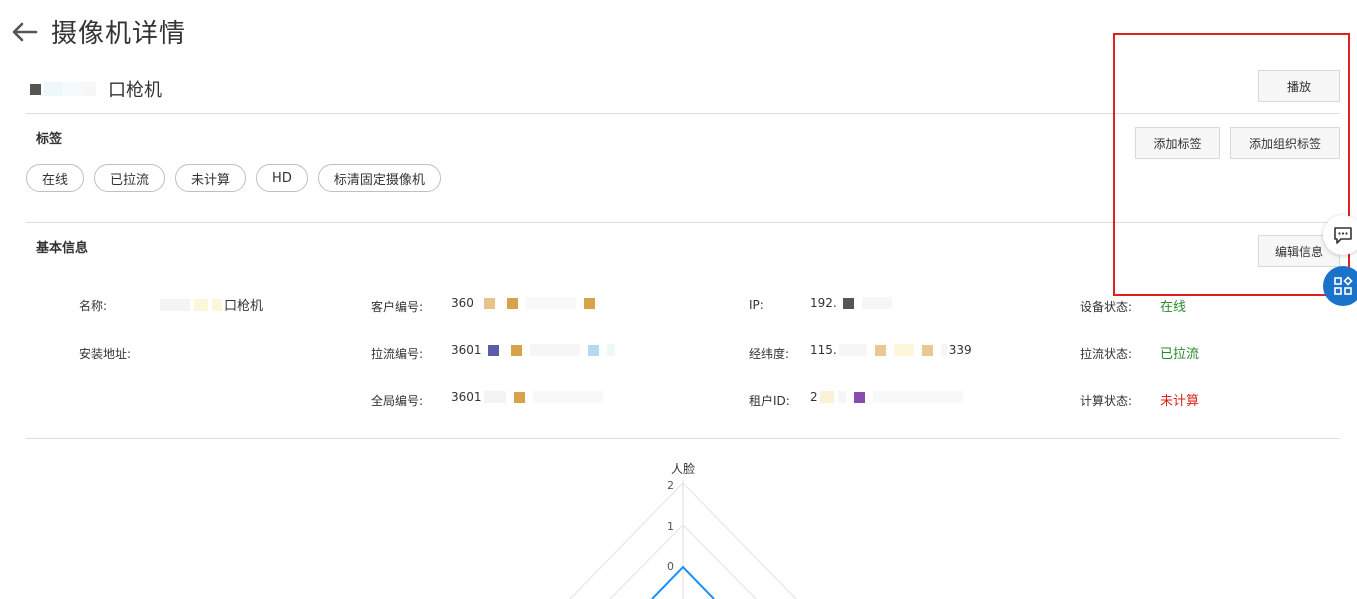 This screenshot has height=599, width=1357. What do you see at coordinates (670, 566) in the screenshot?
I see `radar-tick-label: 0` at bounding box center [670, 566].